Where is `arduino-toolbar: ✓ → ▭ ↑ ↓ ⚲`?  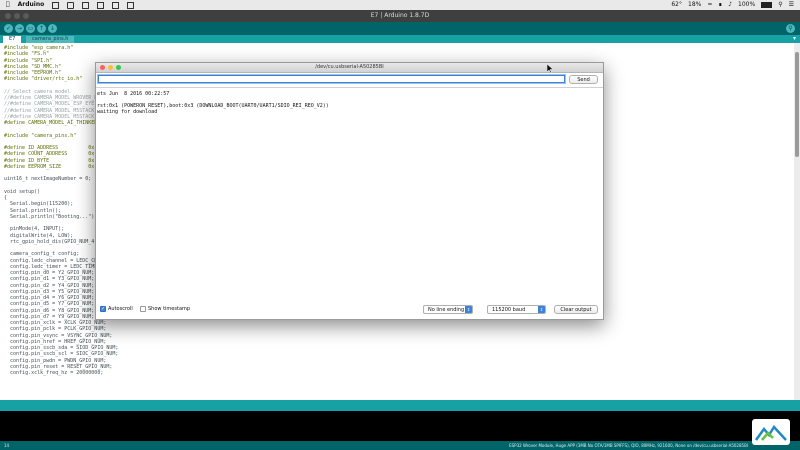 arduino-toolbar: ✓ → ▭ ↑ ↓ ⚲ is located at coordinates (400, 28).